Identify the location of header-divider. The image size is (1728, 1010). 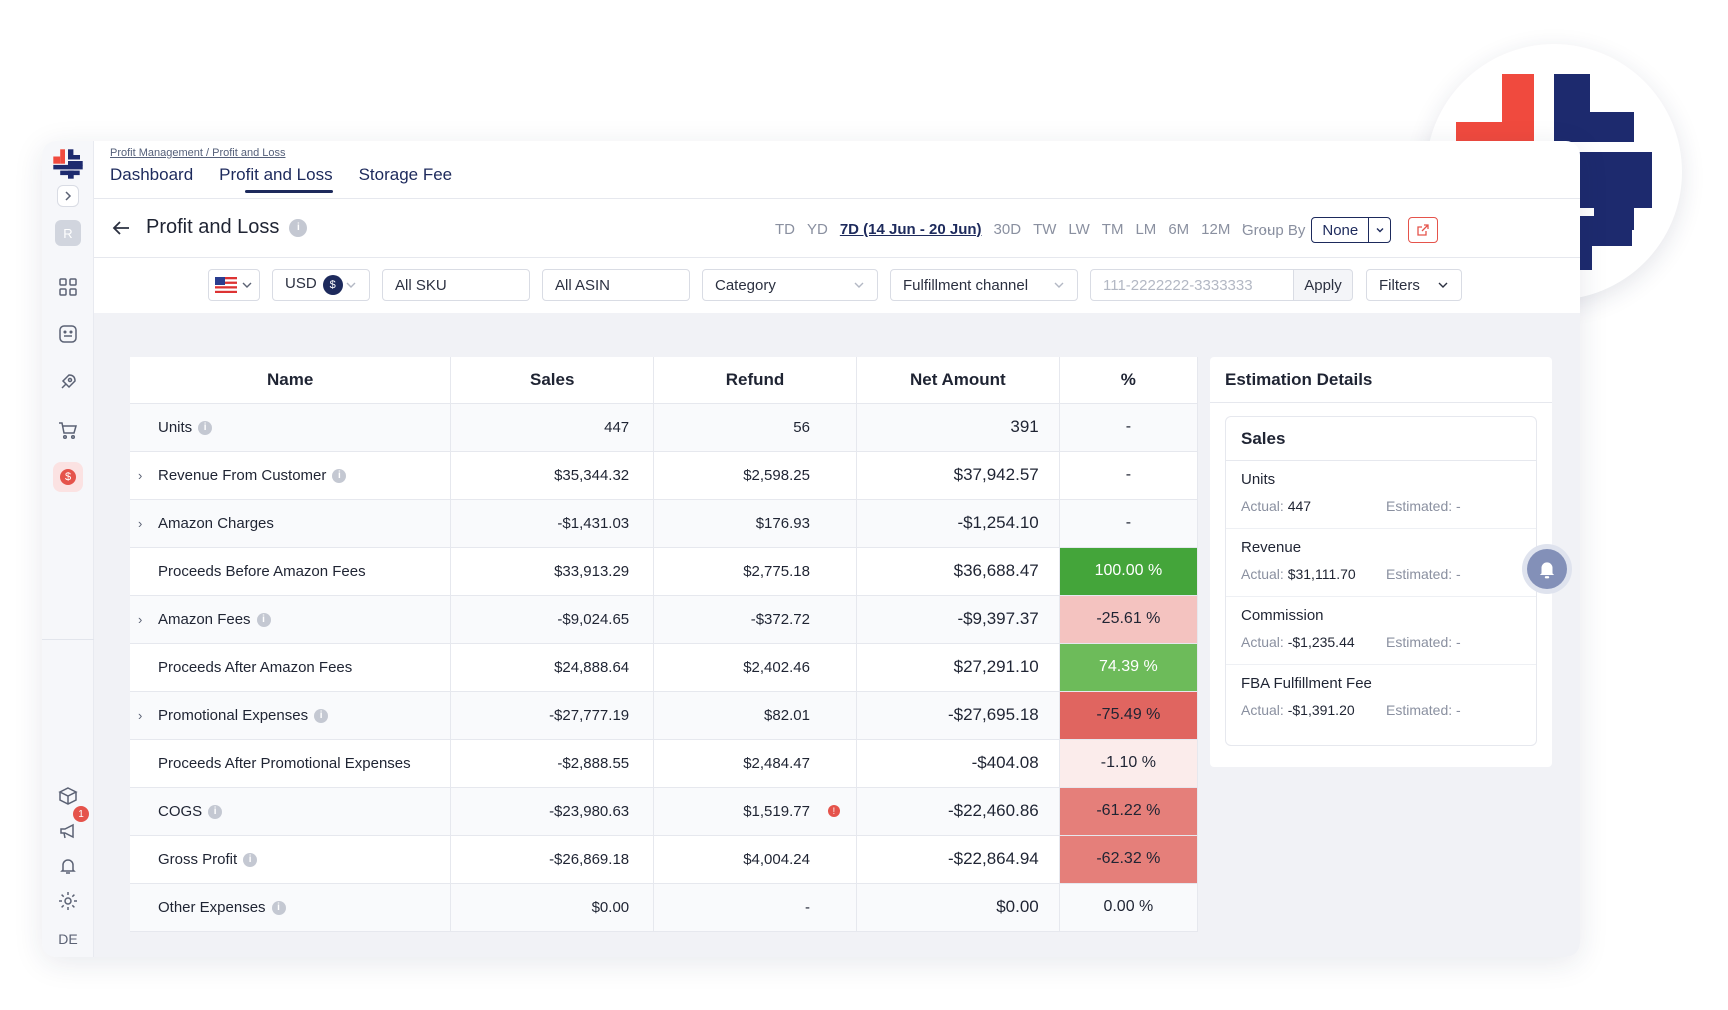
(837, 198).